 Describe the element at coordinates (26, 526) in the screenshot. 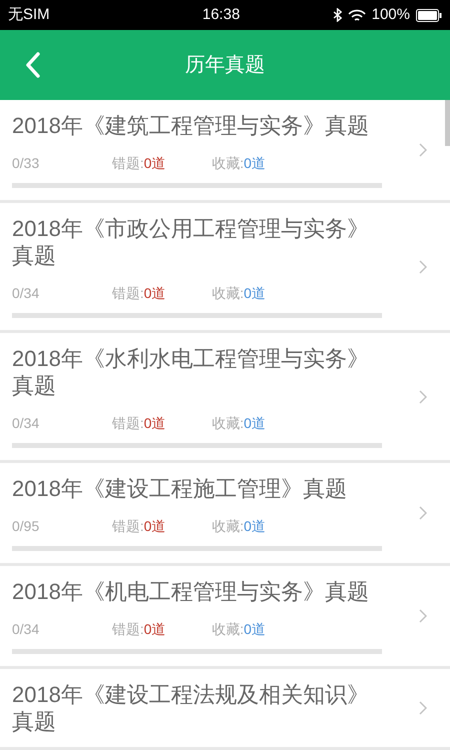

I see `progress-count: 0/95` at that location.